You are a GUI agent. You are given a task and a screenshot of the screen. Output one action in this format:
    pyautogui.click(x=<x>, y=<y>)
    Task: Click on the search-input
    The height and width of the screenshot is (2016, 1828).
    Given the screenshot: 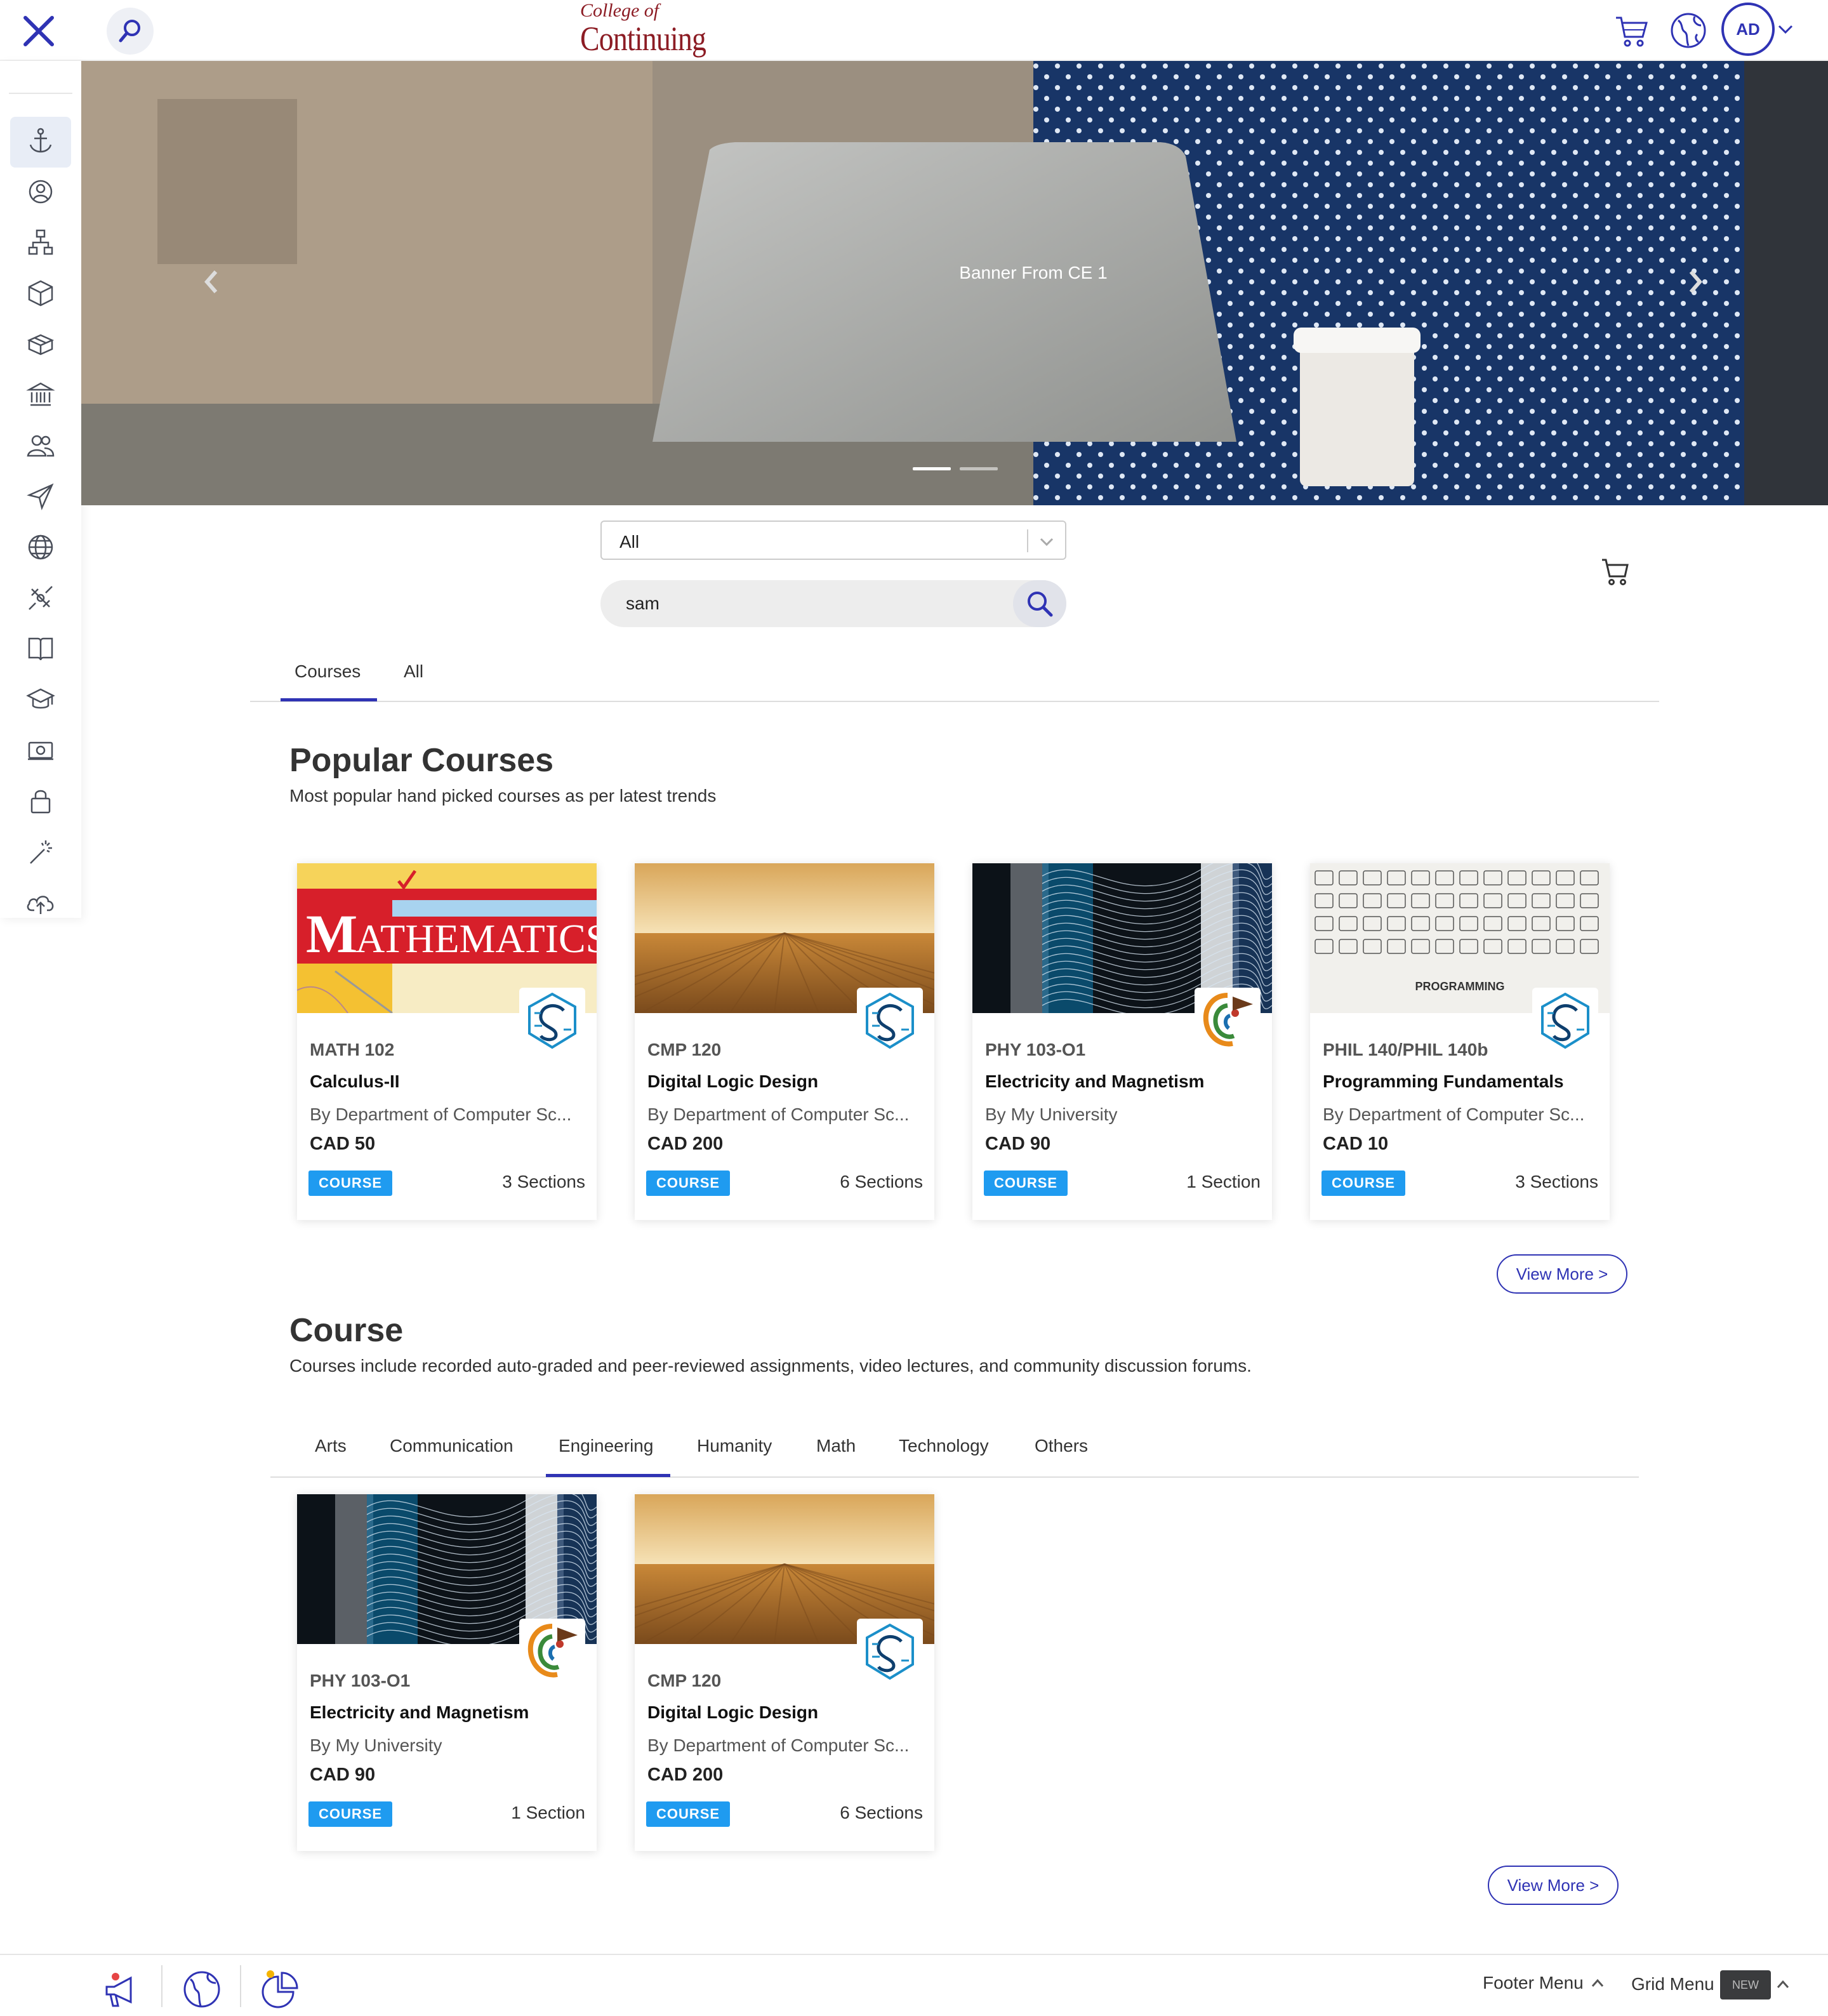 What is the action you would take?
    pyautogui.click(x=833, y=603)
    